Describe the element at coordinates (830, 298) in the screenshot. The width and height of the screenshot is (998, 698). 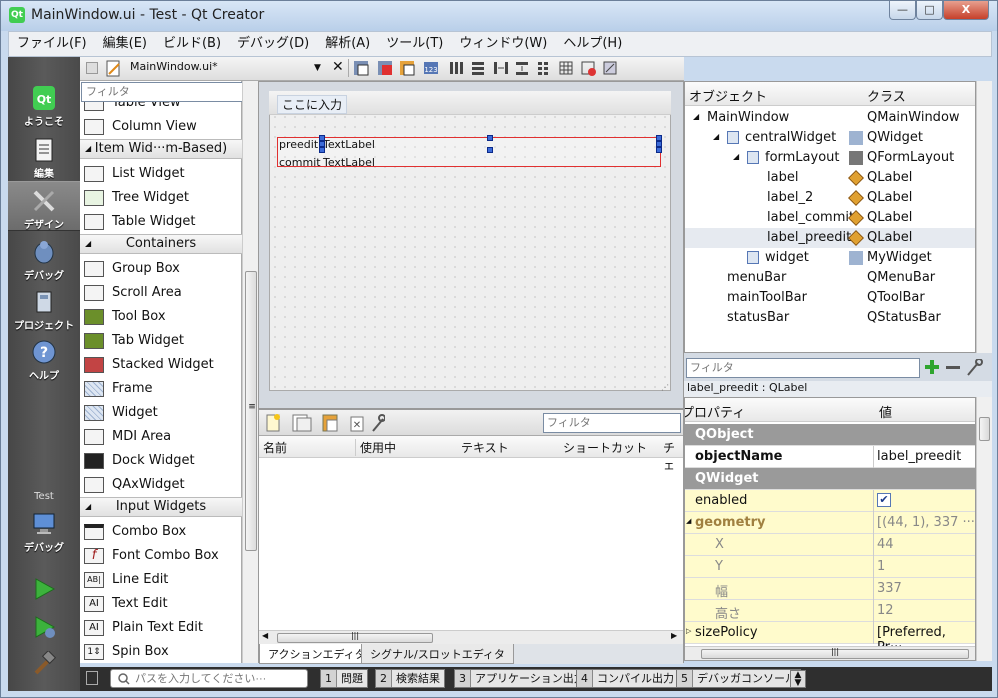
I see `object-tree-row: mainToolBar QToolBar` at that location.